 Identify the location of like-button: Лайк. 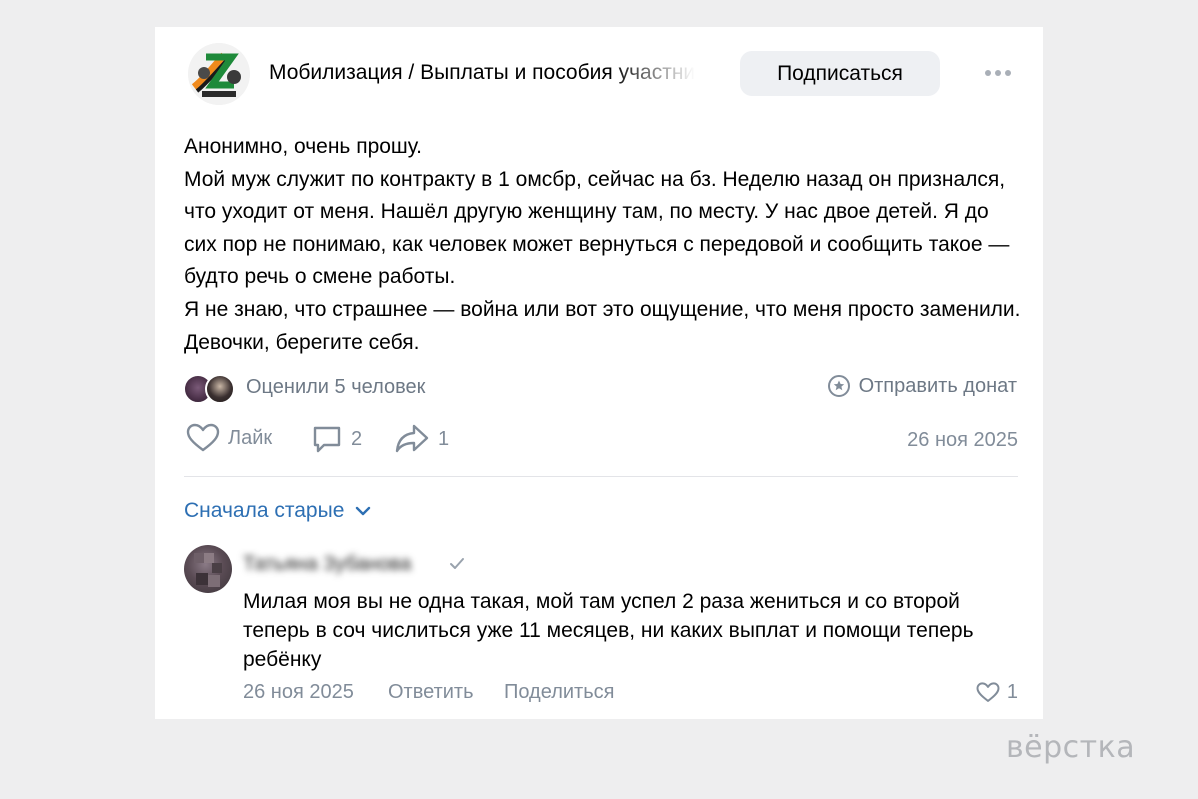
(229, 438).